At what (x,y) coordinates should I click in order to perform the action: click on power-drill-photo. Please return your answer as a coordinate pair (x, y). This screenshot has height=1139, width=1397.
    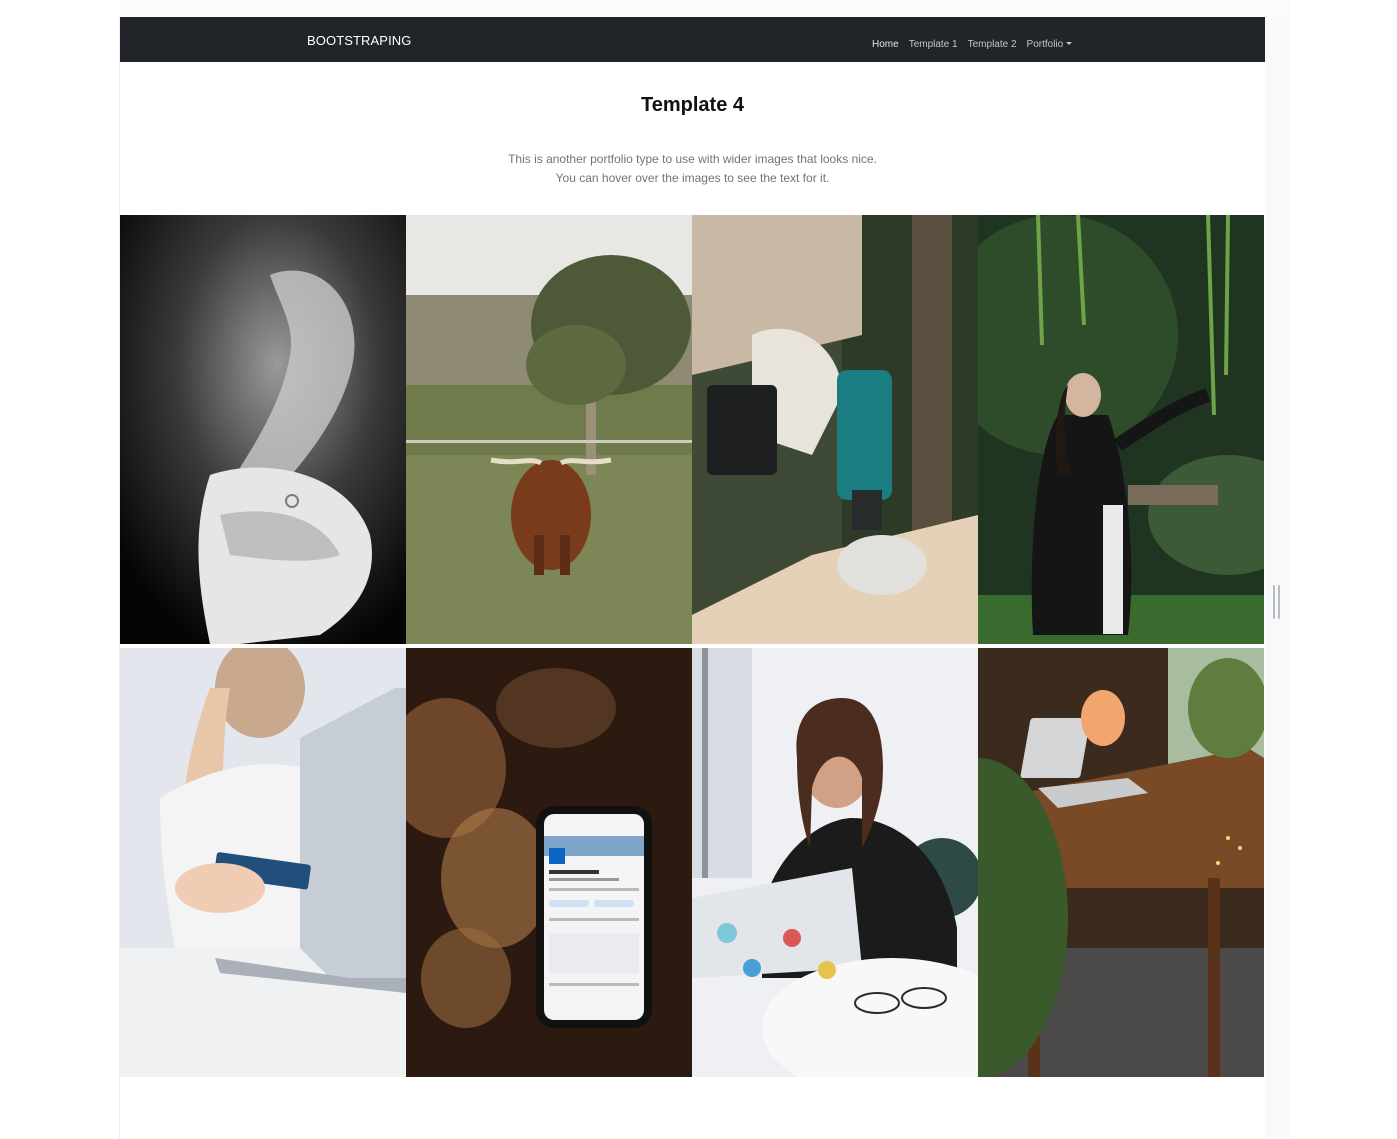
    Looking at the image, I should click on (835, 429).